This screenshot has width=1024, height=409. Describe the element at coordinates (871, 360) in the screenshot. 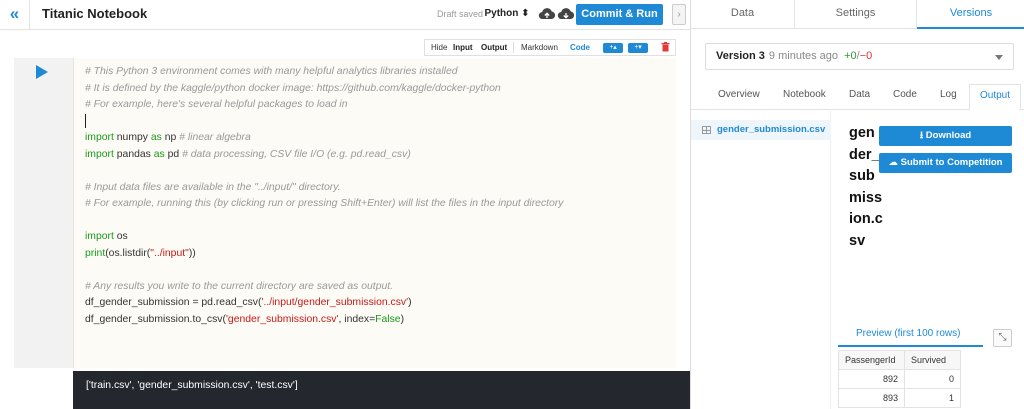

I see `column-header: PassengerId` at that location.